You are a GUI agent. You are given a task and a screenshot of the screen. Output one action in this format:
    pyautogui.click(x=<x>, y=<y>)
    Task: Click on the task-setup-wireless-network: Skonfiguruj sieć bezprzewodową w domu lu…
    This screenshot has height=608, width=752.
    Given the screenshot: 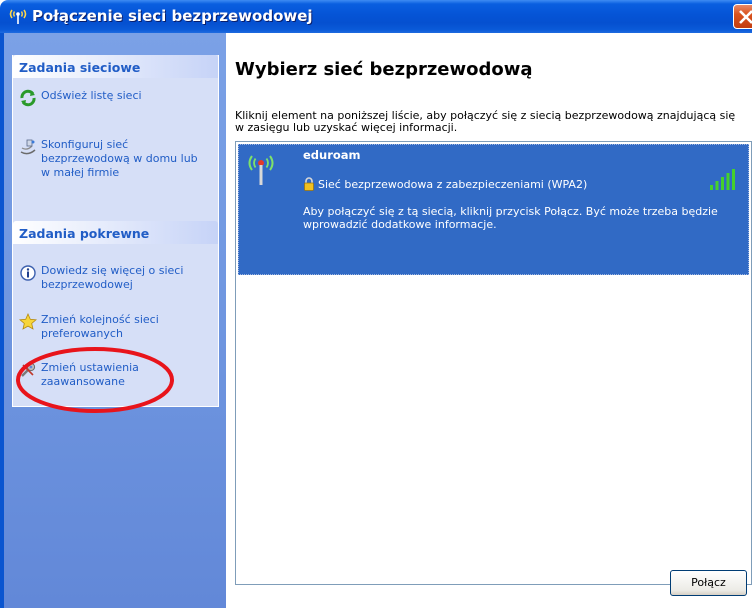 What is the action you would take?
    pyautogui.click(x=108, y=159)
    